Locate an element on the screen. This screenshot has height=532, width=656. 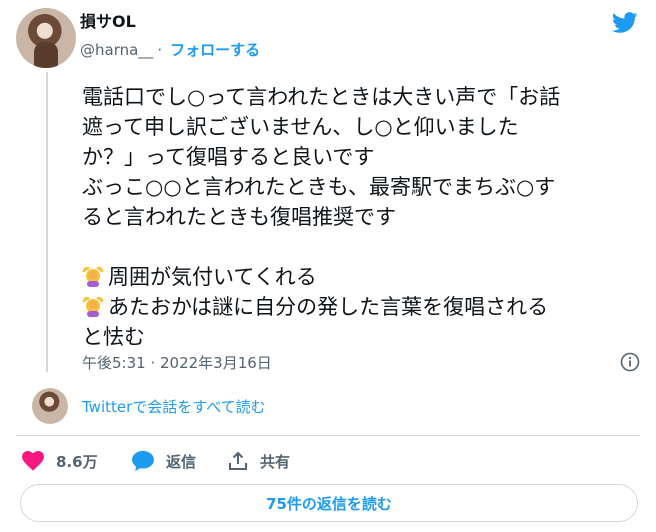
share-button: 共有 is located at coordinates (259, 461).